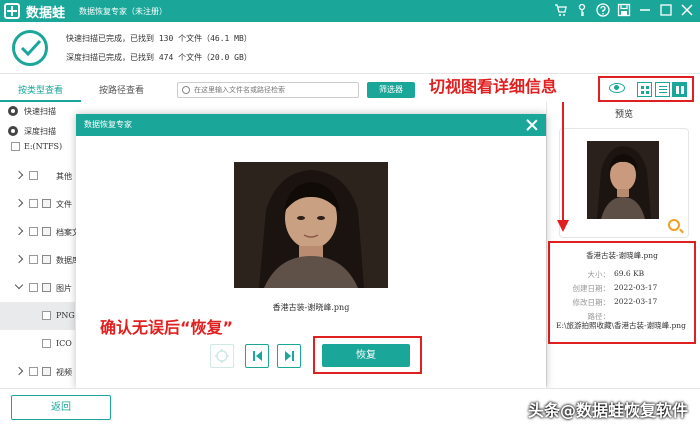 The width and height of the screenshot is (700, 428). What do you see at coordinates (350, 408) in the screenshot?
I see `bottom-bar: 返回 头条@数据蛙恢复软件` at bounding box center [350, 408].